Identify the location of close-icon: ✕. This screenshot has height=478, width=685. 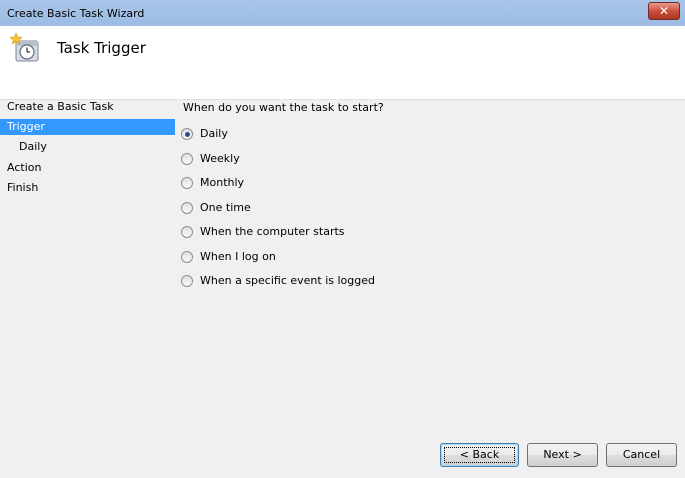
(664, 11).